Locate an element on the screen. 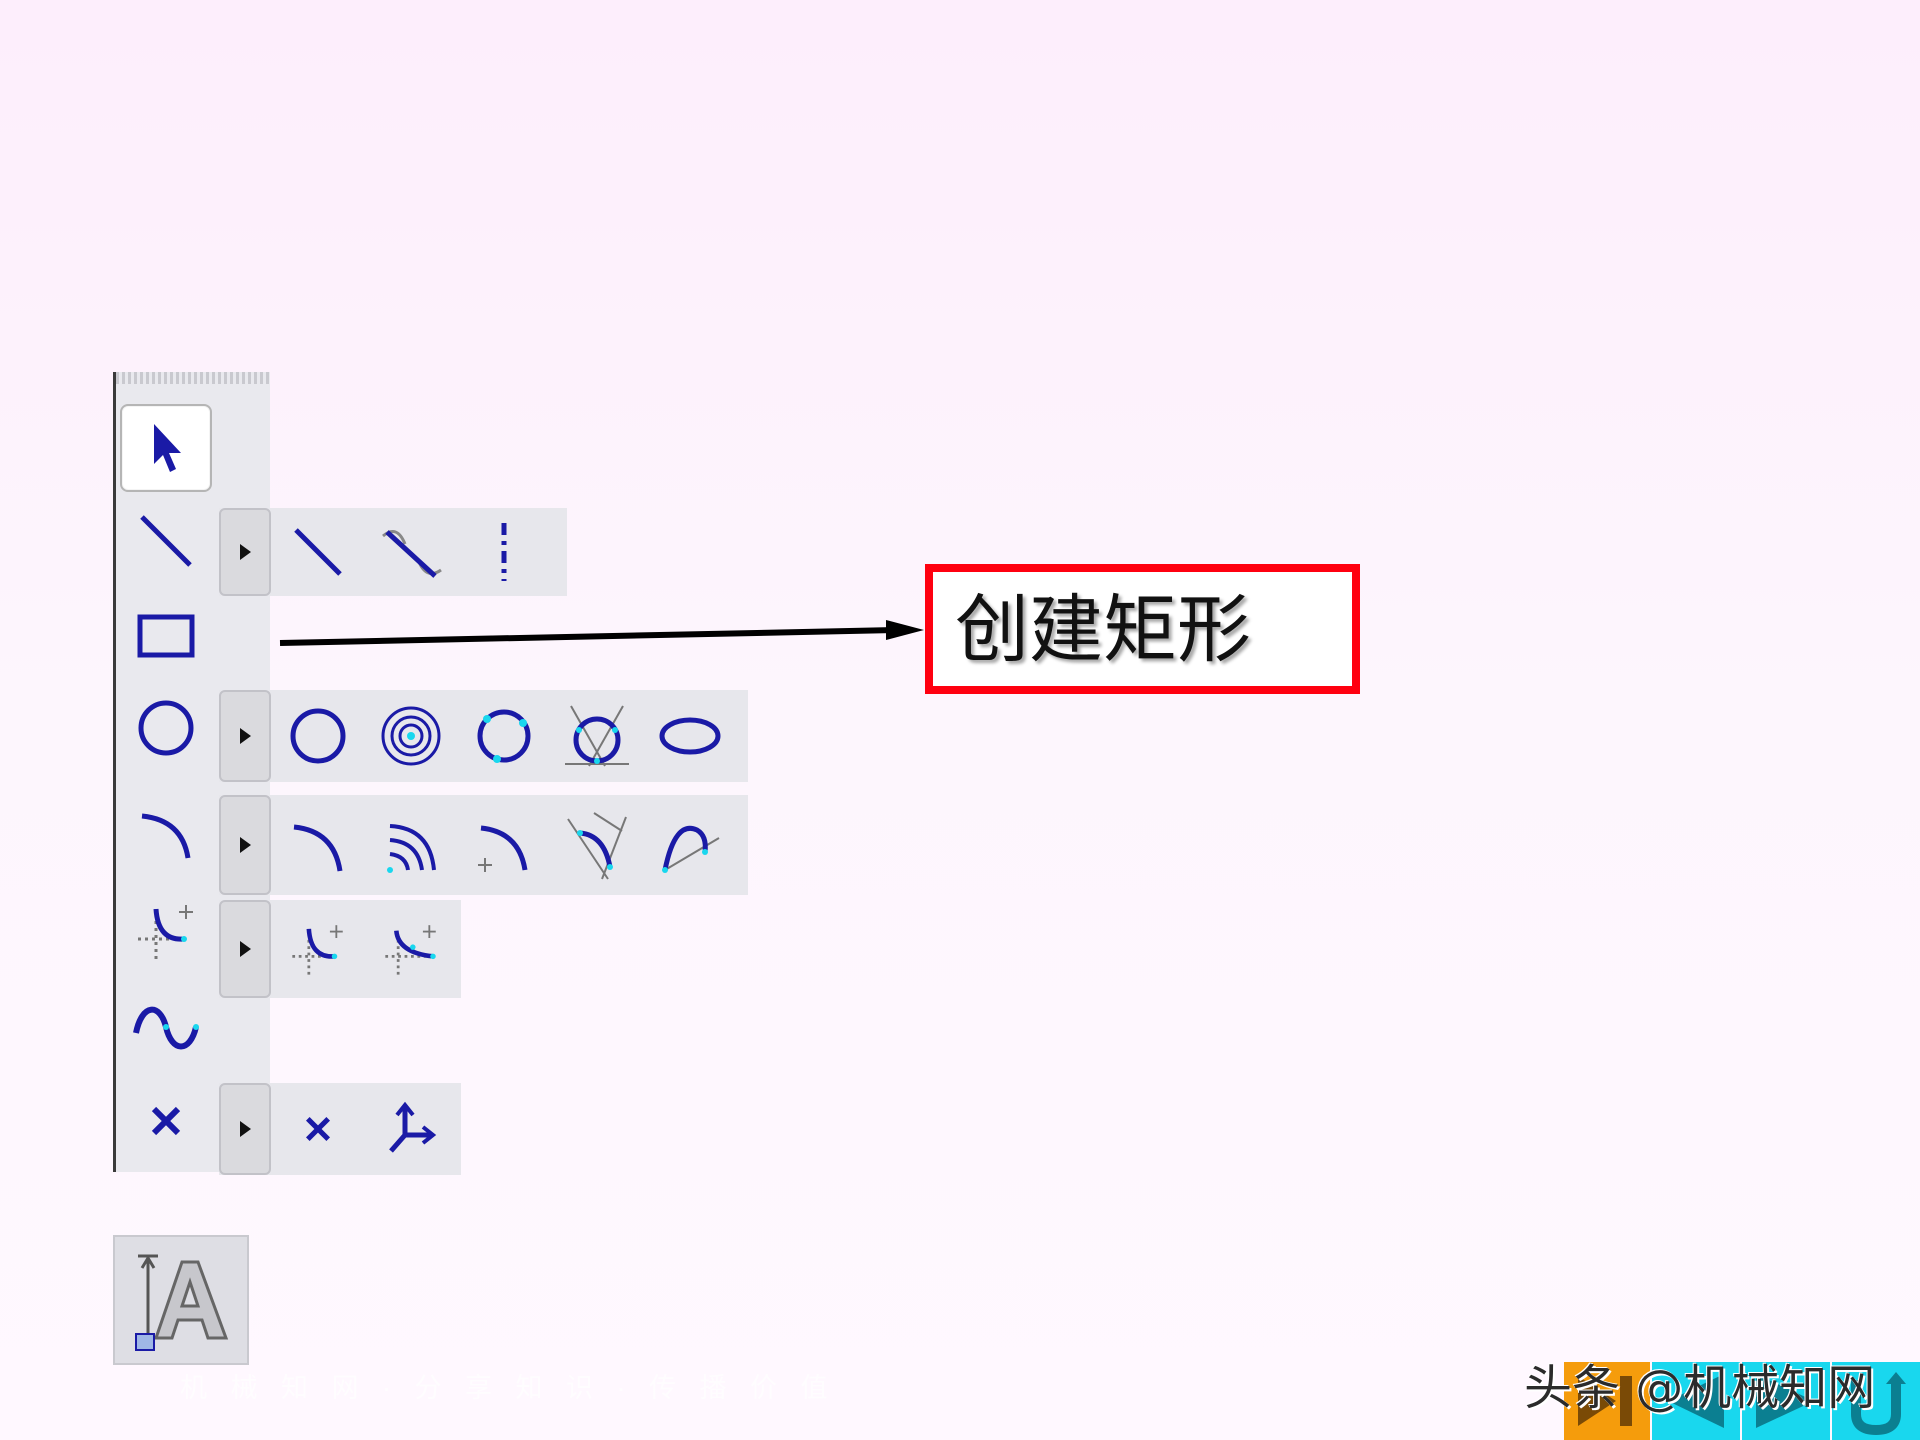 The width and height of the screenshot is (1920, 1440). flyout-coordinate-system-button is located at coordinates (410, 1129).